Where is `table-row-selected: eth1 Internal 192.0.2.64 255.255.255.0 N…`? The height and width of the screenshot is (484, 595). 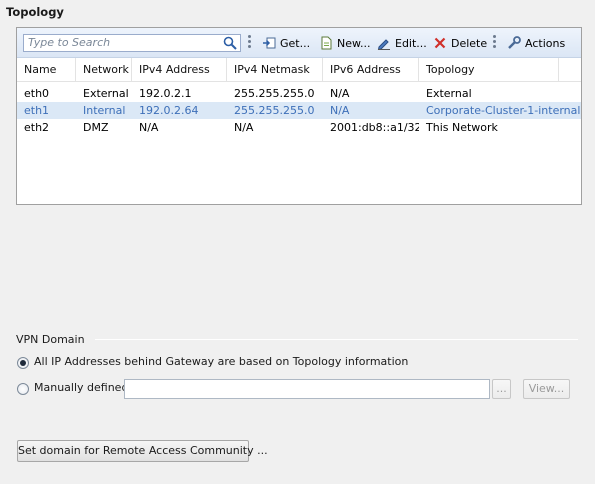 table-row-selected: eth1 Internal 192.0.2.64 255.255.255.0 N… is located at coordinates (299, 110).